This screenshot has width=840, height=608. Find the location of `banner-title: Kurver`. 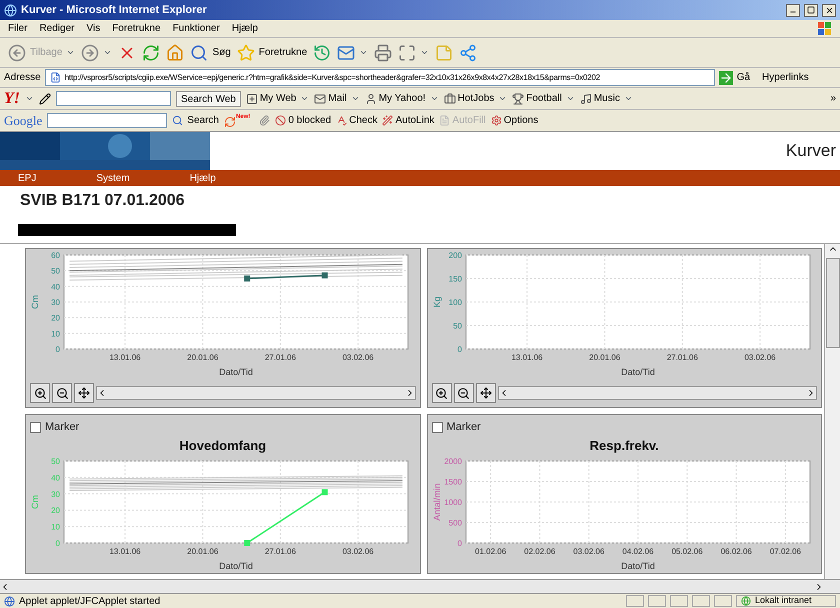

banner-title: Kurver is located at coordinates (811, 151).